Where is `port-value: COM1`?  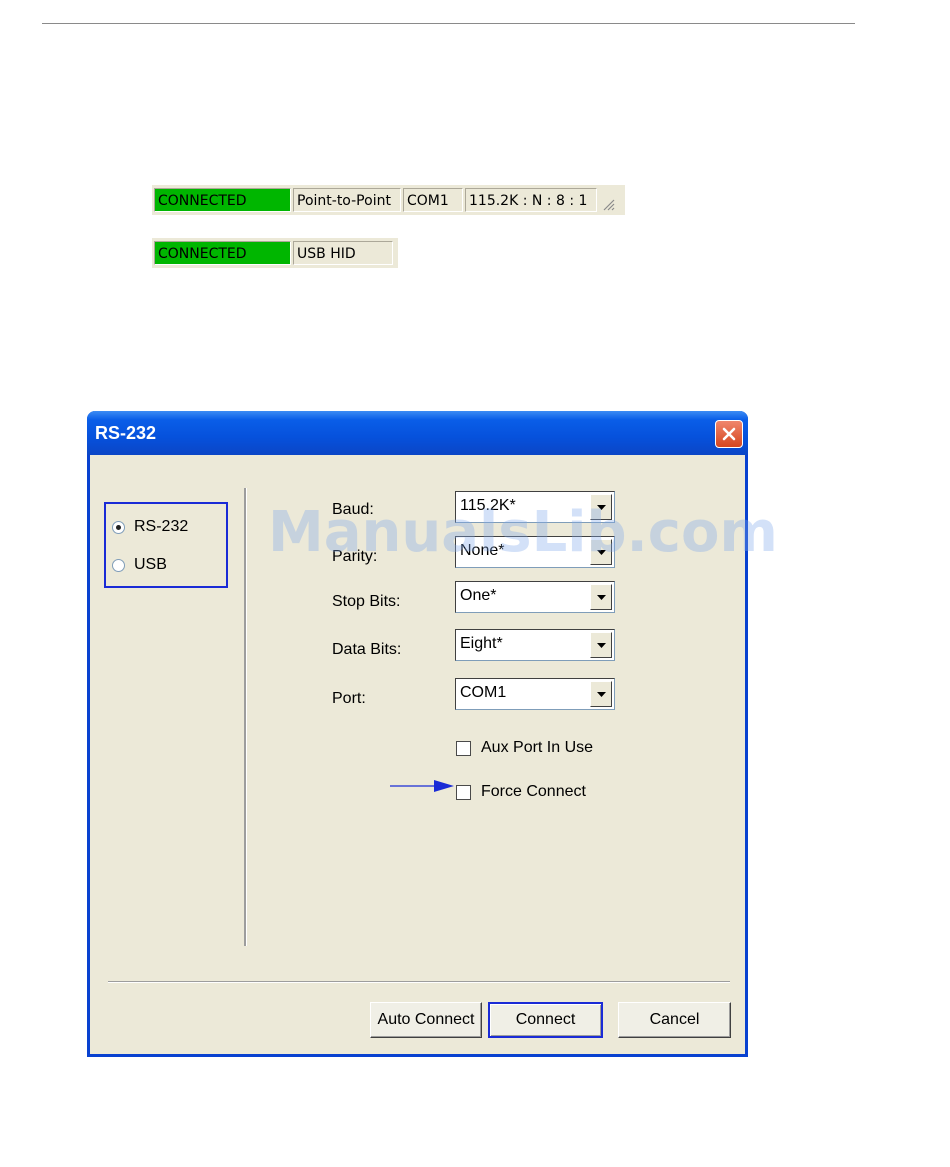 port-value: COM1 is located at coordinates (483, 692).